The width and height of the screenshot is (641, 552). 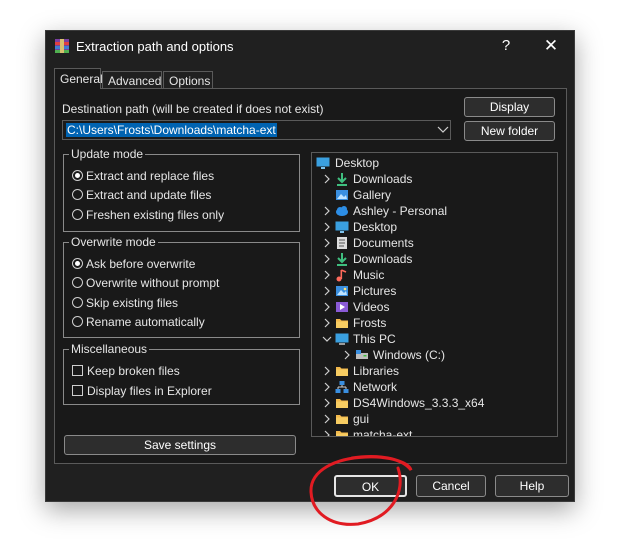 I want to click on radio-freshen-existing: Freshen existing files only, so click(x=148, y=215).